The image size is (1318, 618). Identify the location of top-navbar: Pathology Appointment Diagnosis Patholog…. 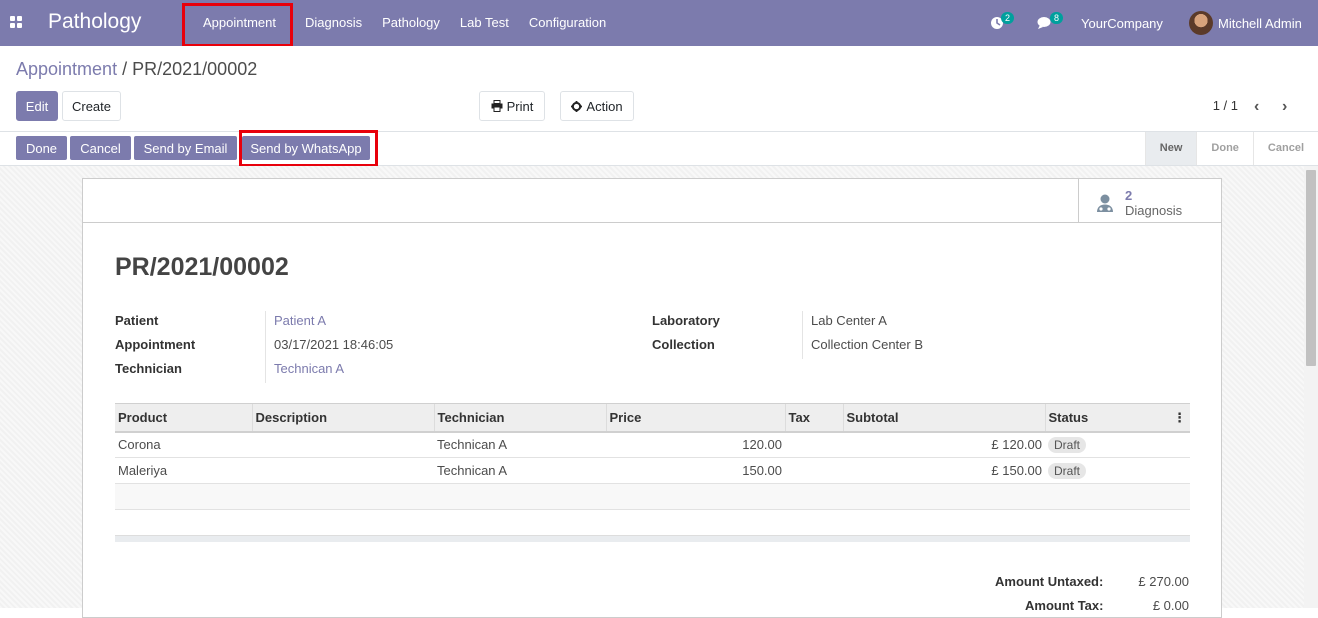
(659, 23).